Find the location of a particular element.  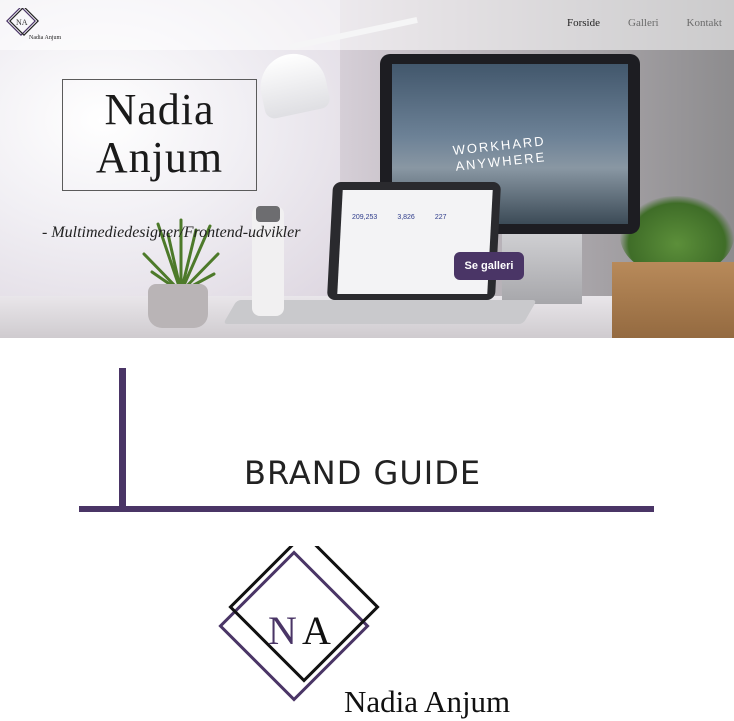

laptop-stats: 209,253 3,826 227 is located at coordinates (399, 217).